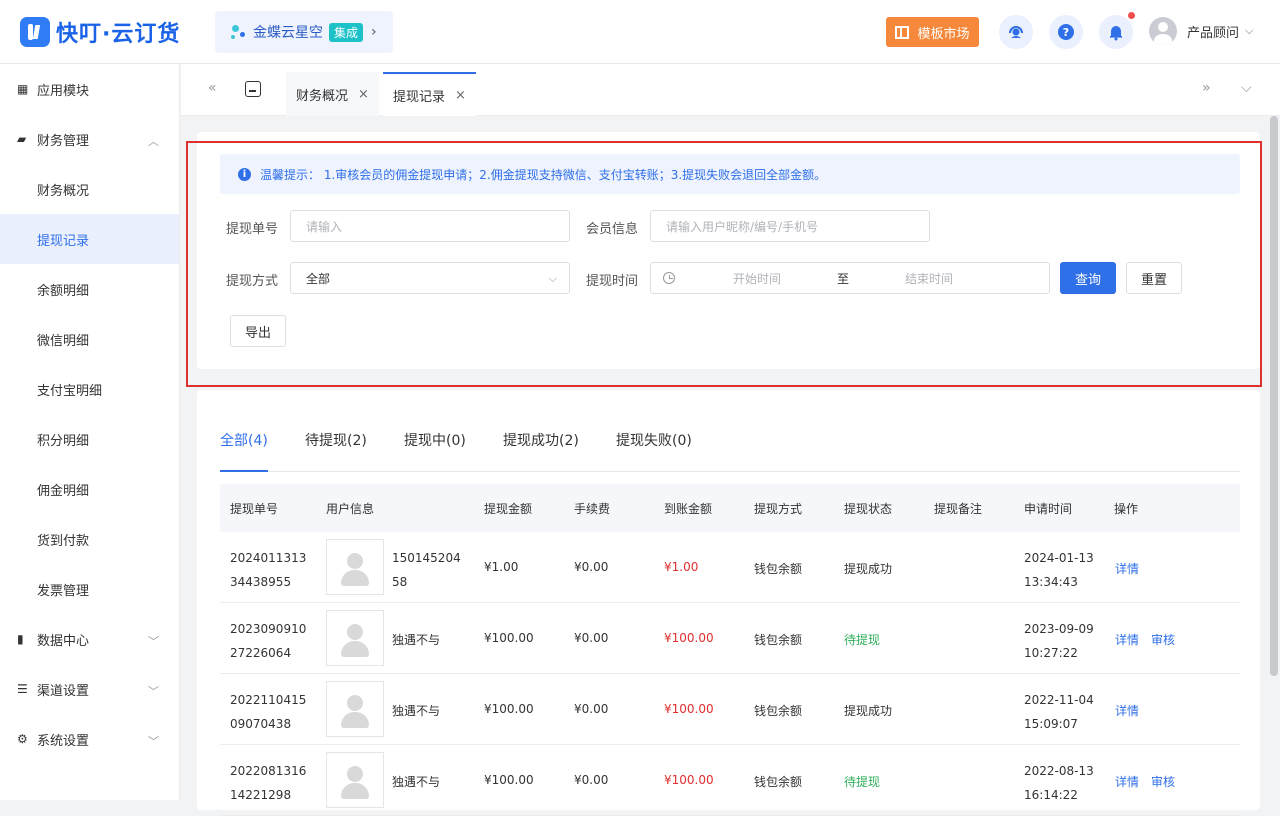 Image resolution: width=1280 pixels, height=816 pixels. I want to click on member-info-input: 请输入用户昵称/编号/手机号, so click(790, 226).